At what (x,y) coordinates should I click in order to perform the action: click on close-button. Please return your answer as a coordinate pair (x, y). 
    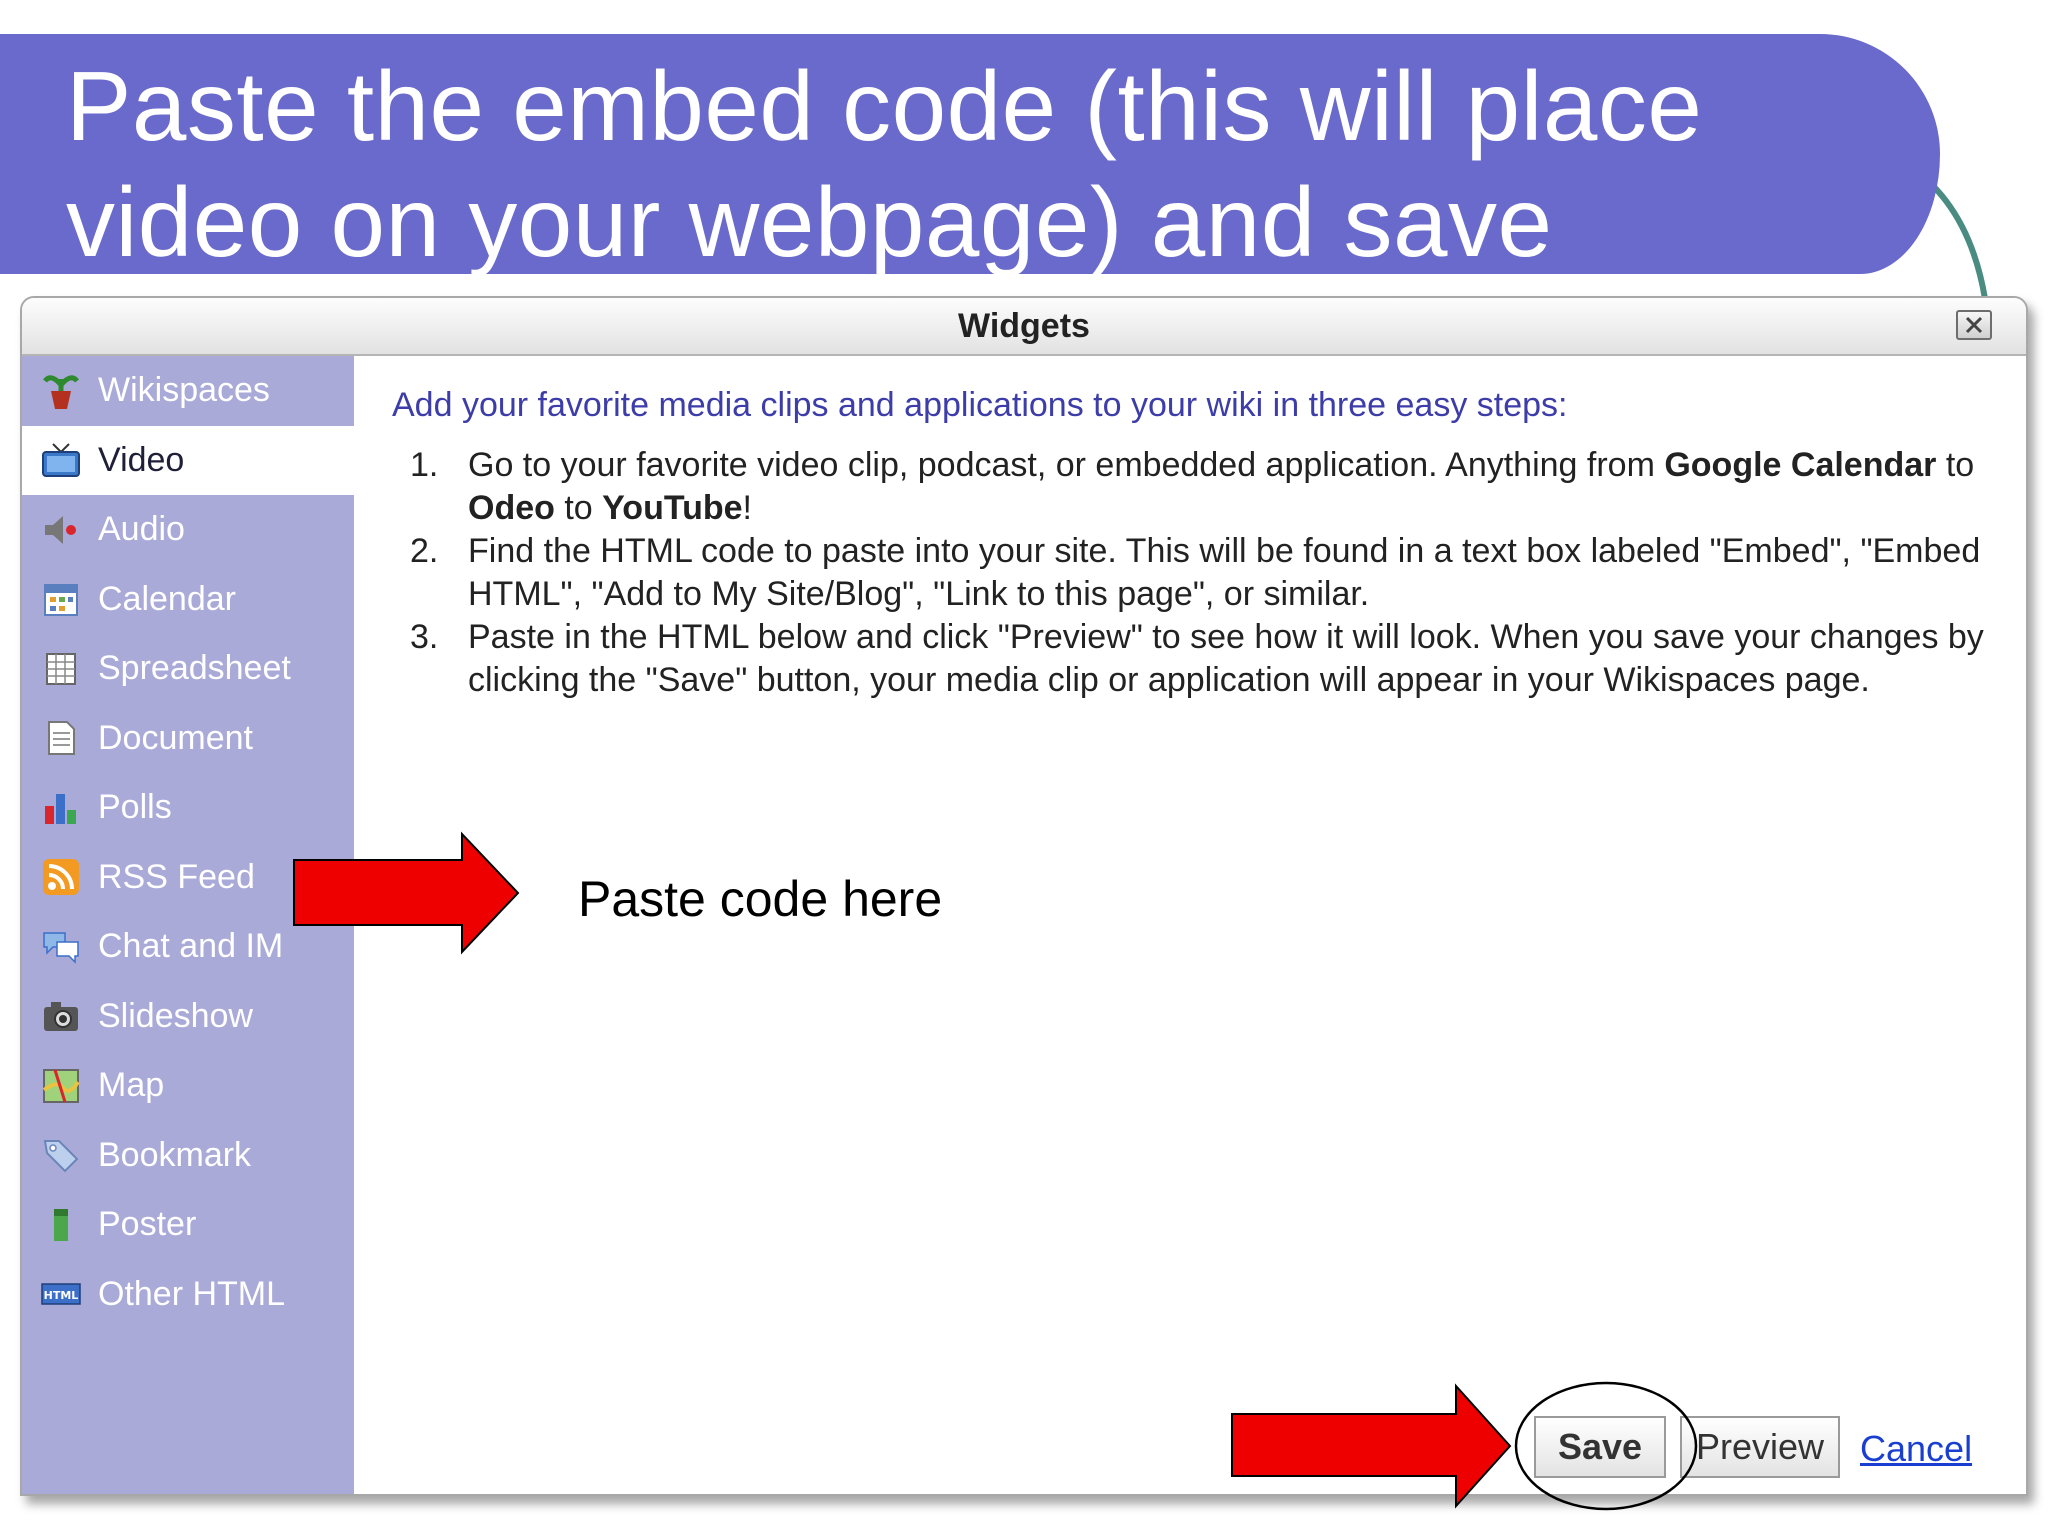
    Looking at the image, I should click on (1974, 325).